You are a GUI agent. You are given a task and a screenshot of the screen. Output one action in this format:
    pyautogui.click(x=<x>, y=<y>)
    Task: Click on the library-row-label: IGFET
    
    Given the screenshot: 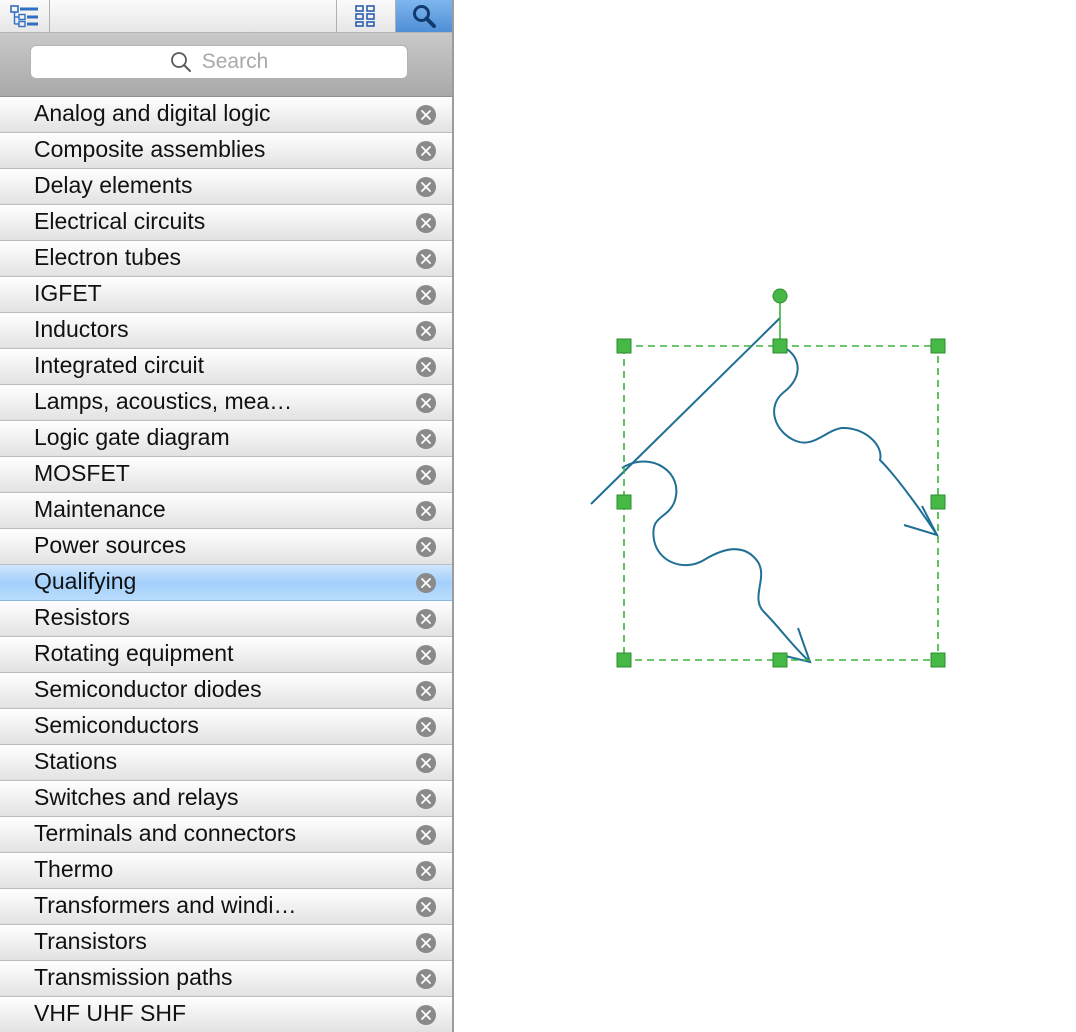 What is the action you would take?
    pyautogui.click(x=68, y=293)
    